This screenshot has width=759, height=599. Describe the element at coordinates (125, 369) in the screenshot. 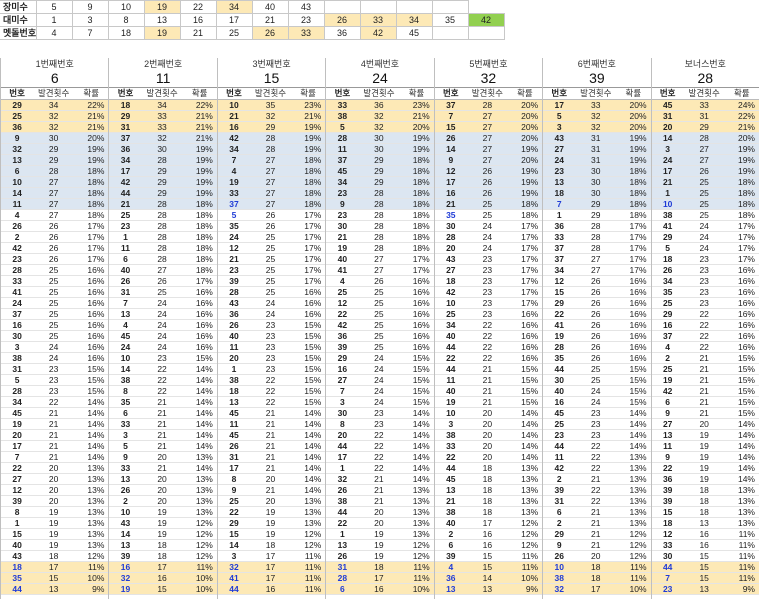

I see `number-cell: 14` at that location.